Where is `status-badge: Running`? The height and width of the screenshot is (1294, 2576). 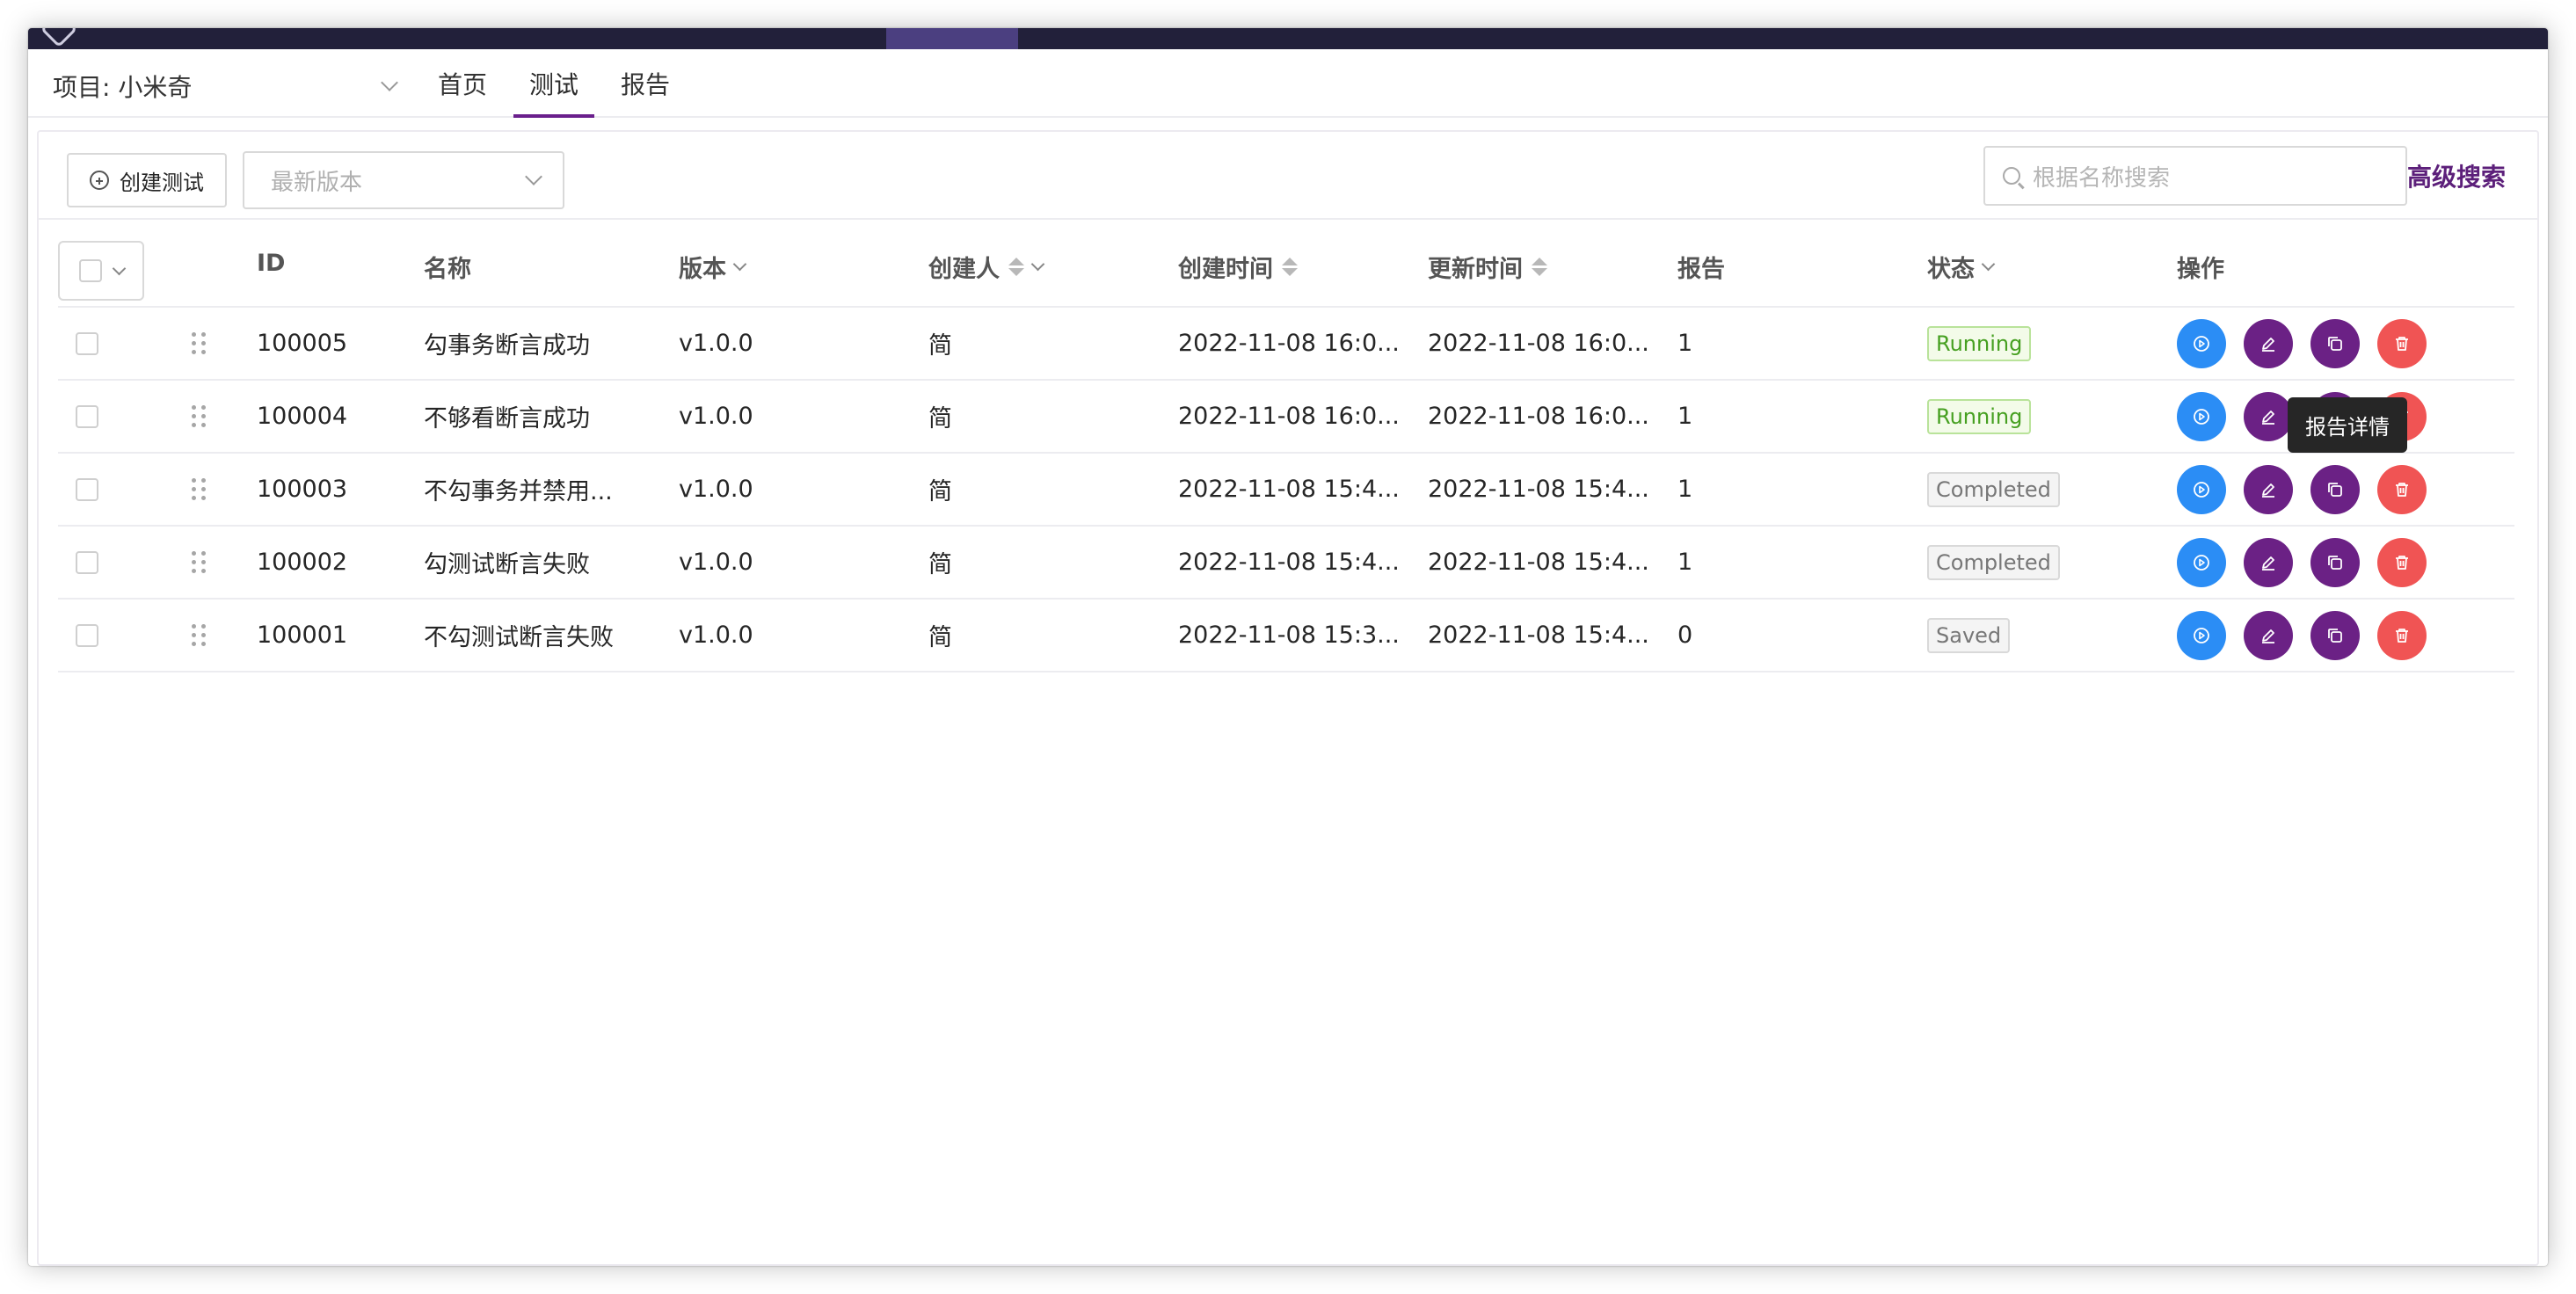 status-badge: Running is located at coordinates (1979, 416).